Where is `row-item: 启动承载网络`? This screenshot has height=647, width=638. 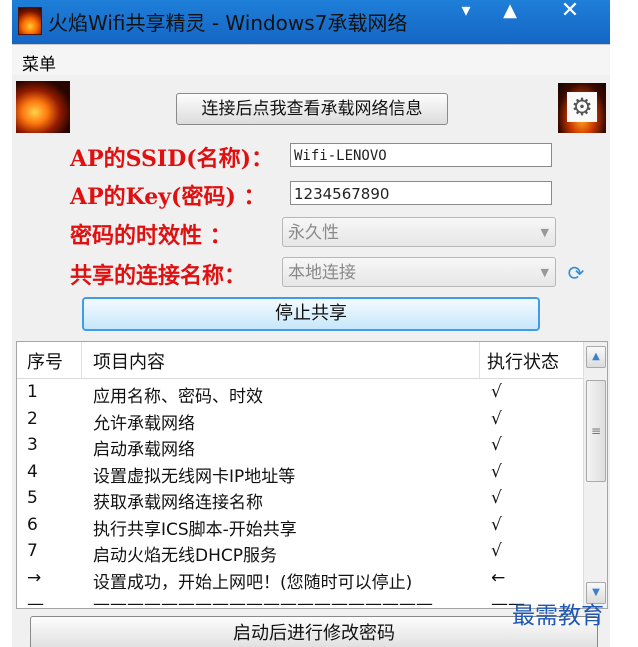
row-item: 启动承载网络 is located at coordinates (144, 450).